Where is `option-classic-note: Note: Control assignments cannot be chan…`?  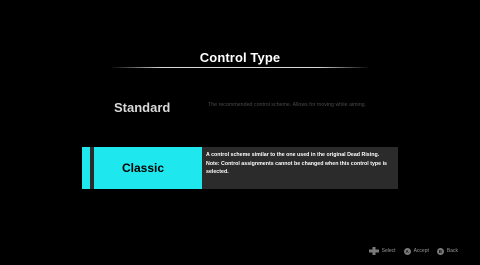 option-classic-note: Note: Control assignments cannot be chan… is located at coordinates (296, 168).